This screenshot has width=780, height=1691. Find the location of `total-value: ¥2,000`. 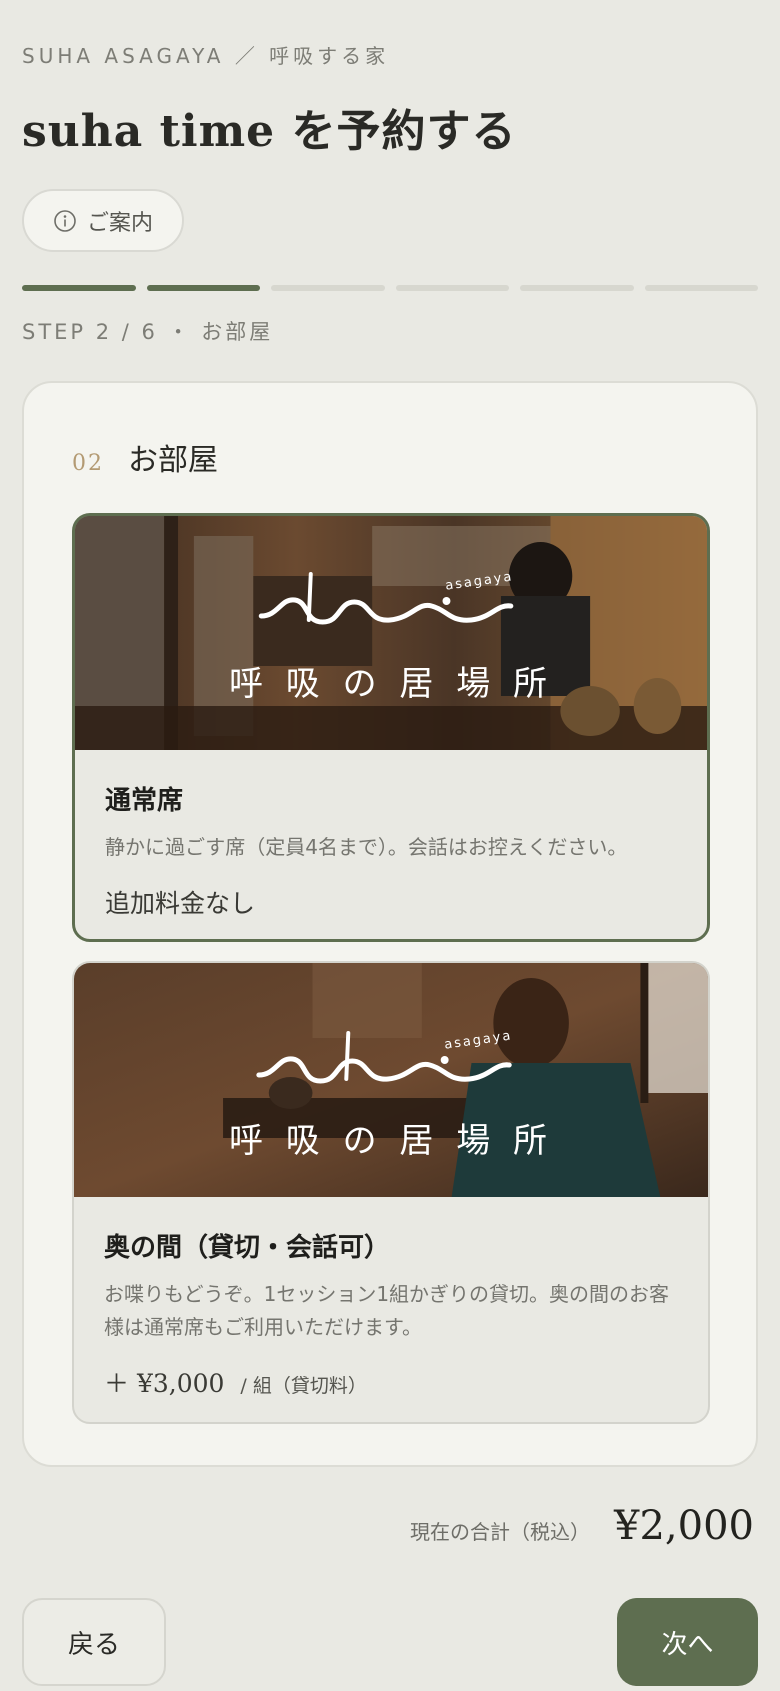

total-value: ¥2,000 is located at coordinates (684, 1526).